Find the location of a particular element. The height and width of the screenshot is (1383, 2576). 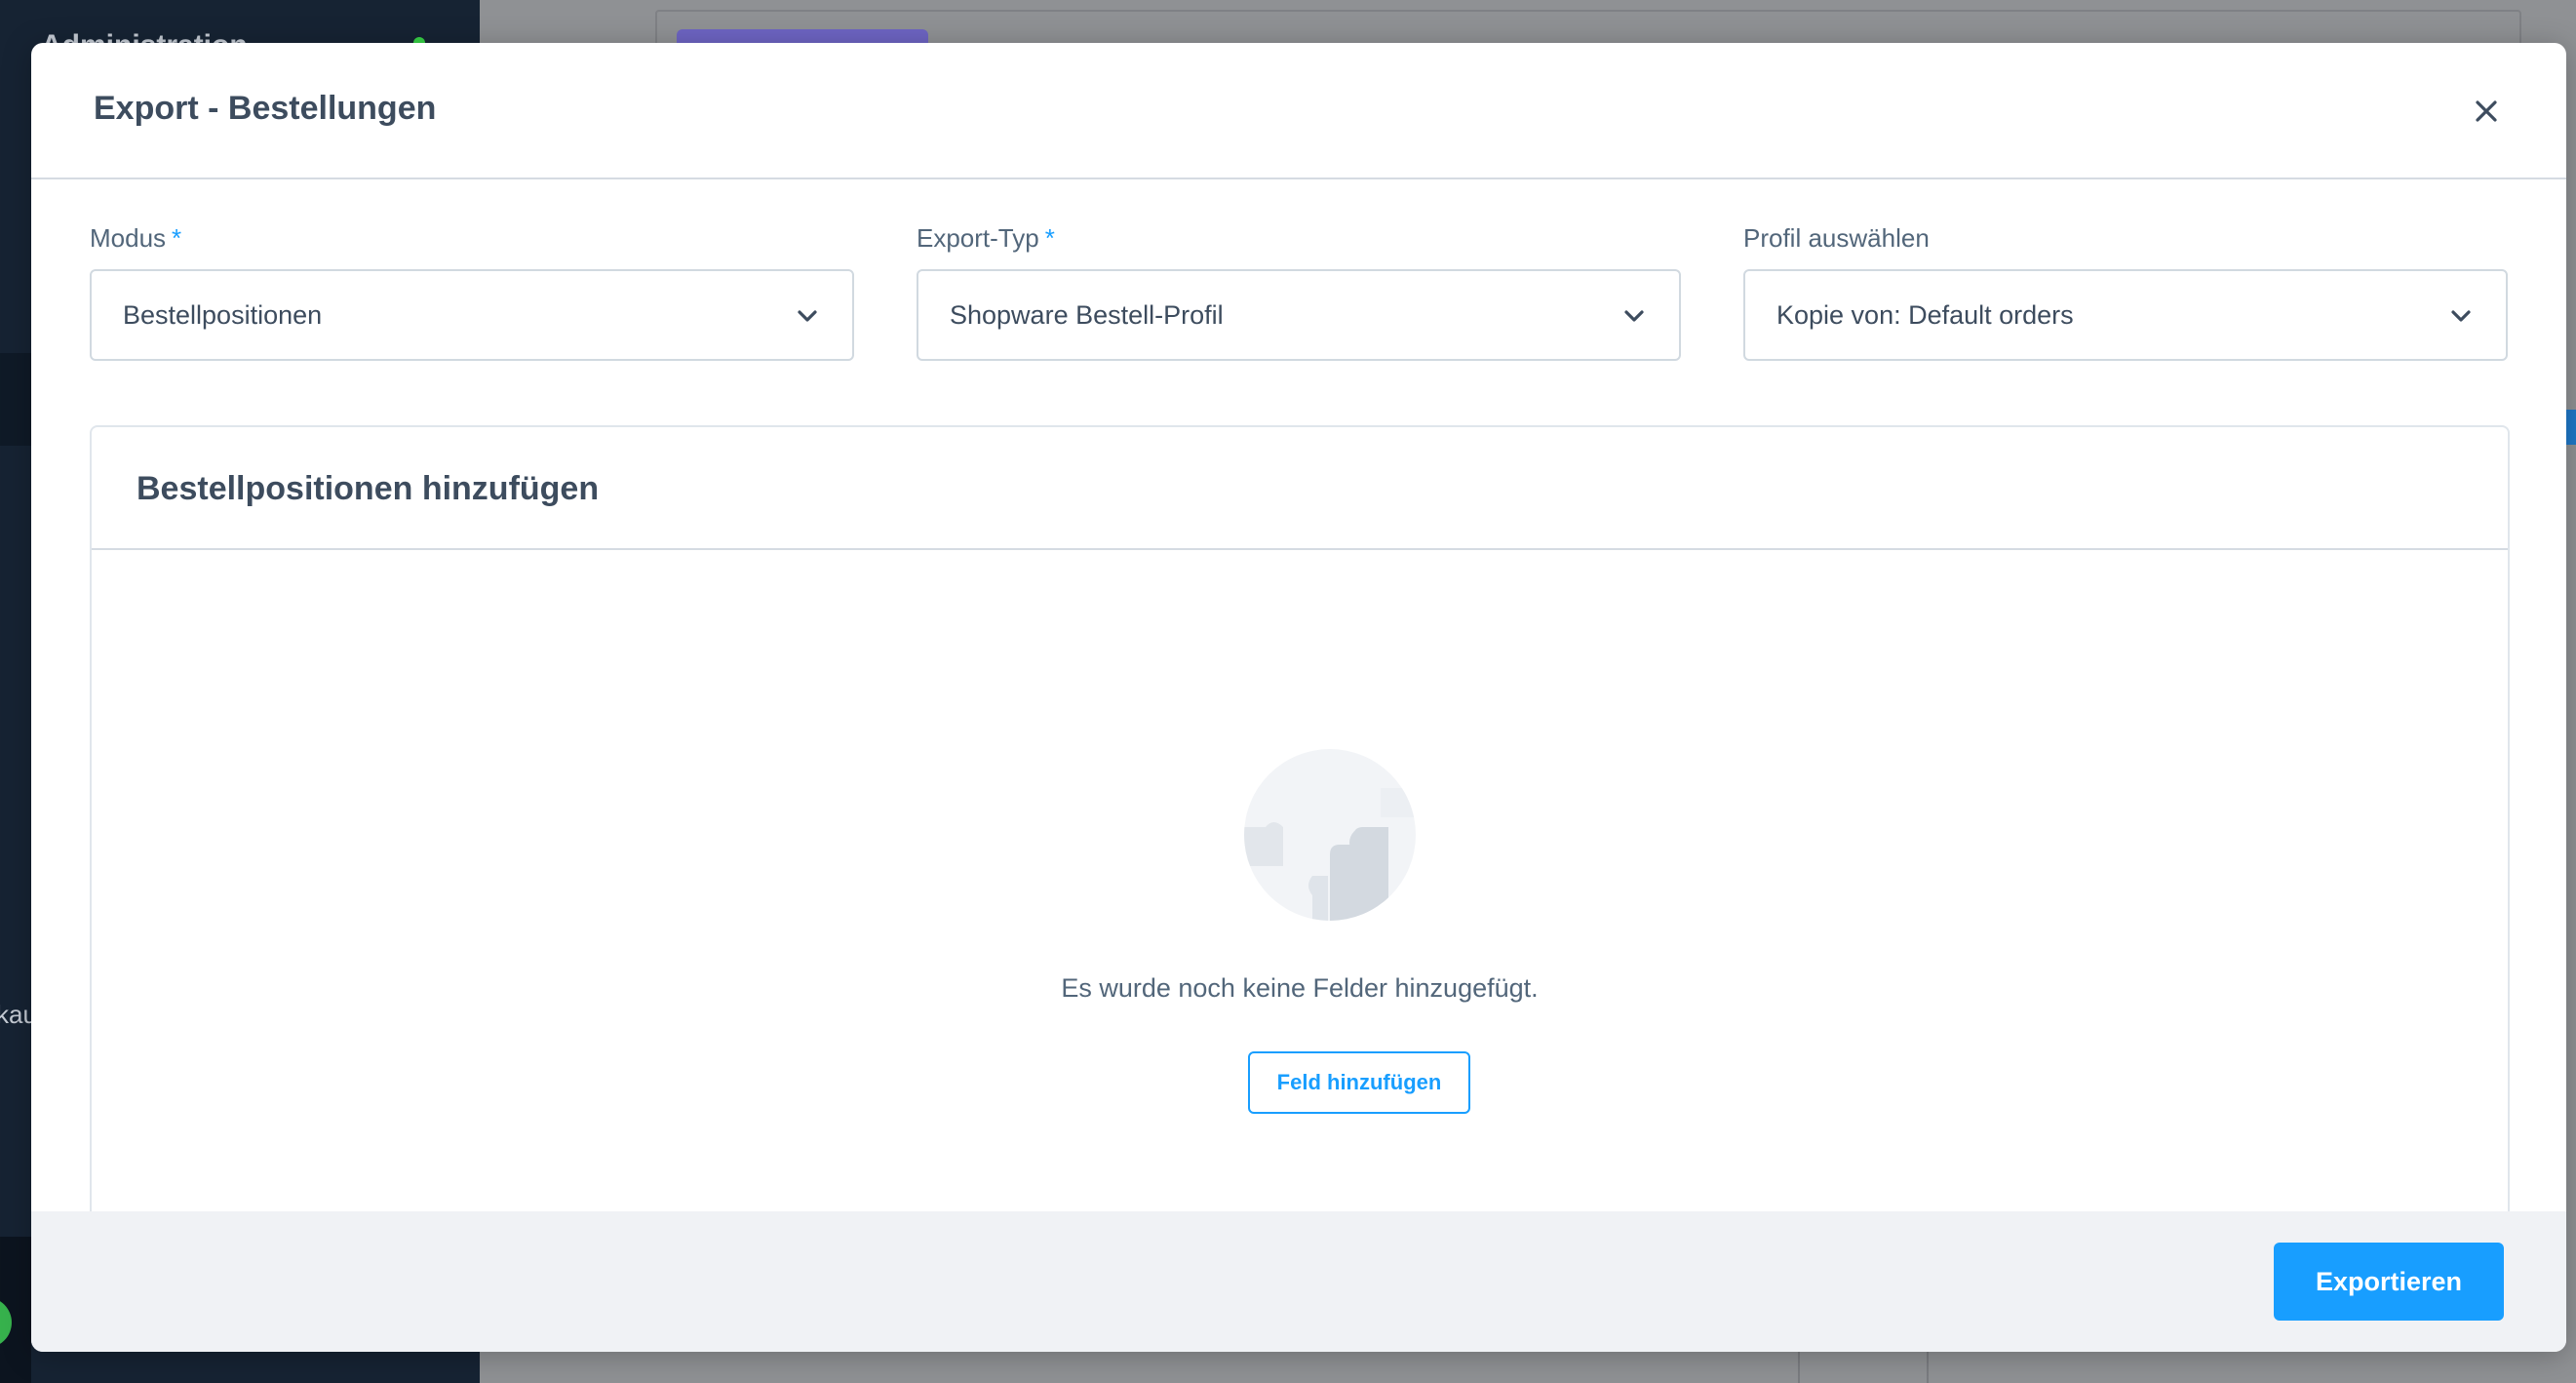

close-button is located at coordinates (2486, 112).